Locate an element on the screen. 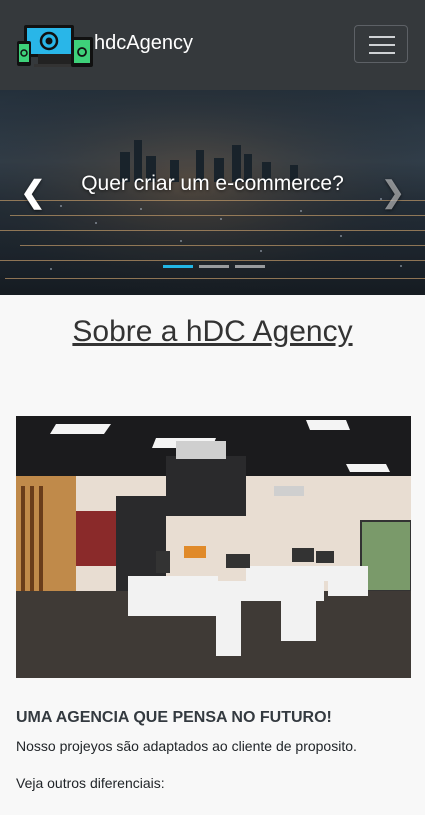 The width and height of the screenshot is (425, 815). navbar-toggle-button is located at coordinates (381, 44).